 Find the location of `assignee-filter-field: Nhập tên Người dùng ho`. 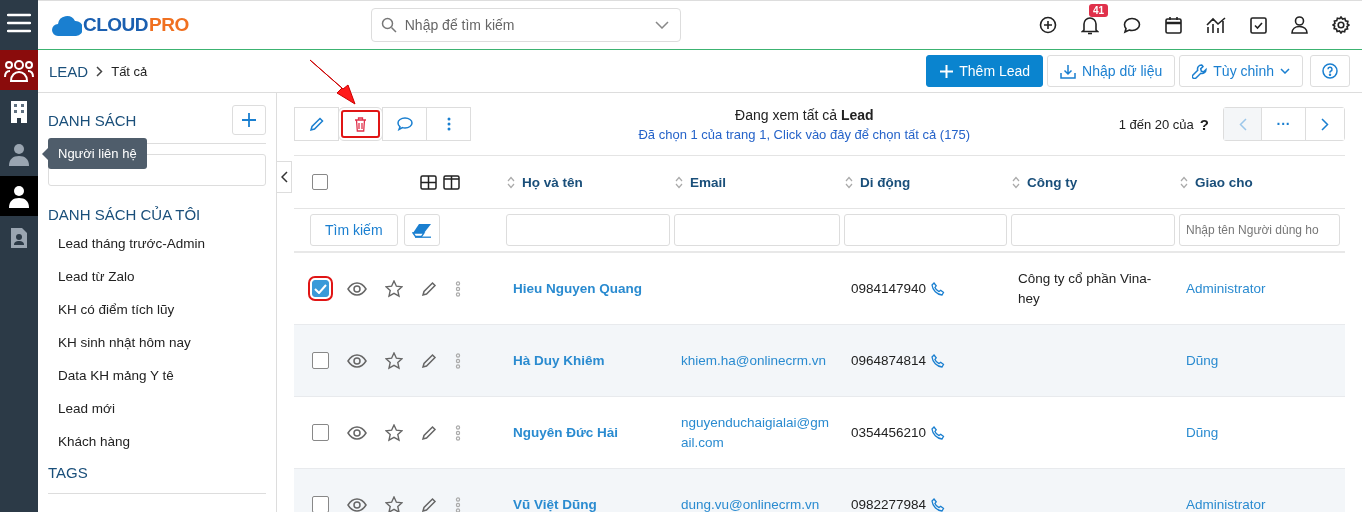

assignee-filter-field: Nhập tên Người dùng ho is located at coordinates (1259, 230).